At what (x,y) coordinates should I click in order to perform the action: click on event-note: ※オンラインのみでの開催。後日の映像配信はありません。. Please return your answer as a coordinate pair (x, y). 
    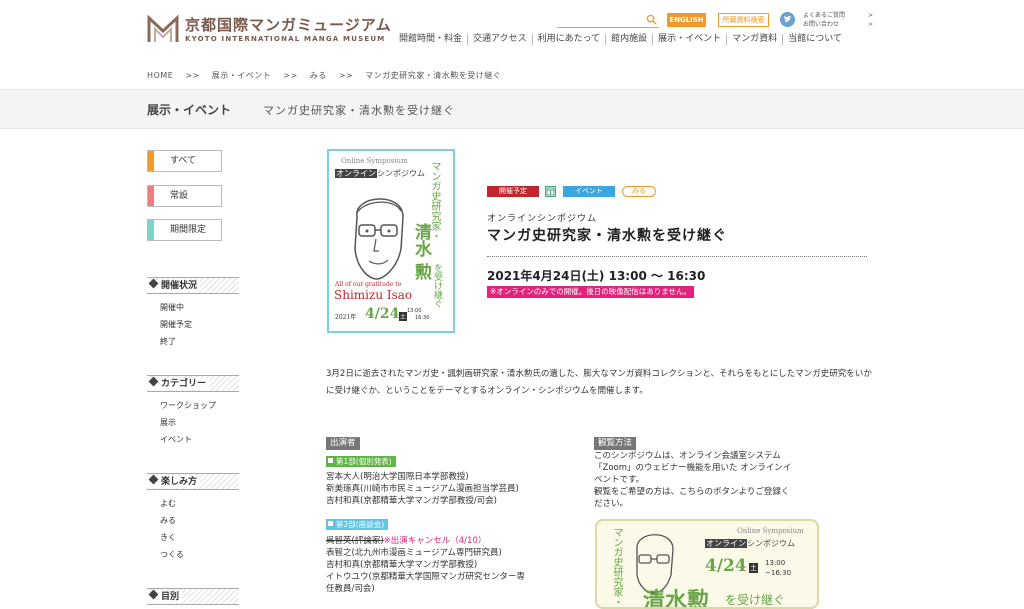
    Looking at the image, I should click on (591, 292).